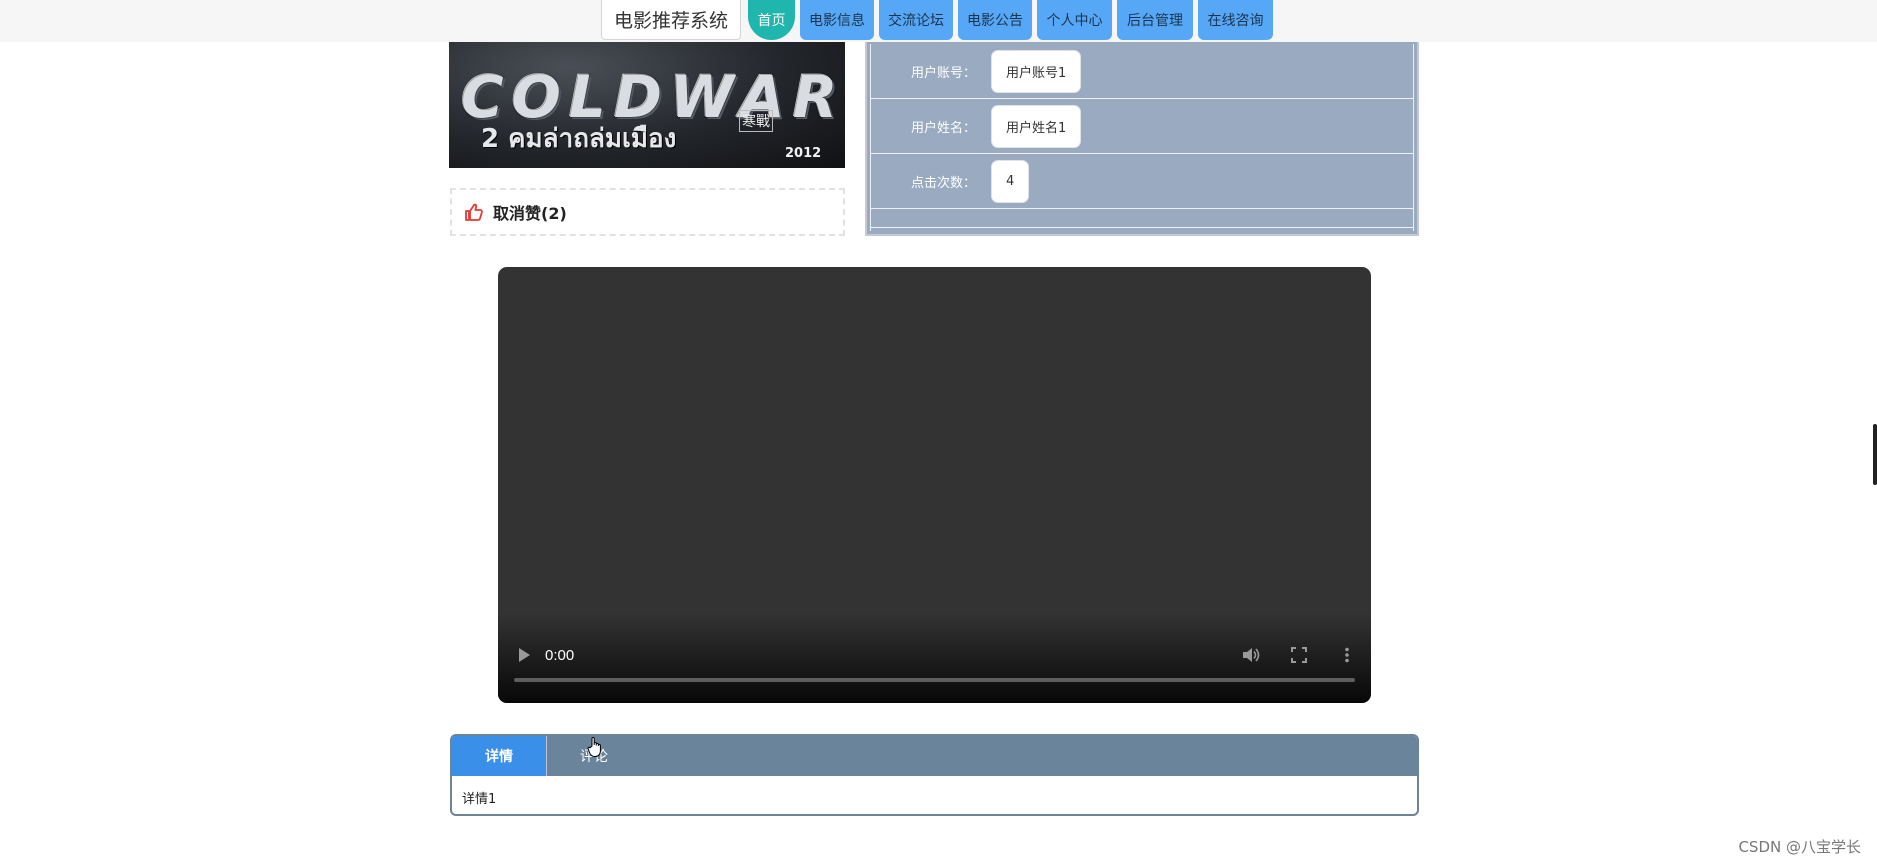 Image resolution: width=1877 pixels, height=863 pixels. Describe the element at coordinates (474, 212) in the screenshot. I see `thumbs-up-icon` at that location.